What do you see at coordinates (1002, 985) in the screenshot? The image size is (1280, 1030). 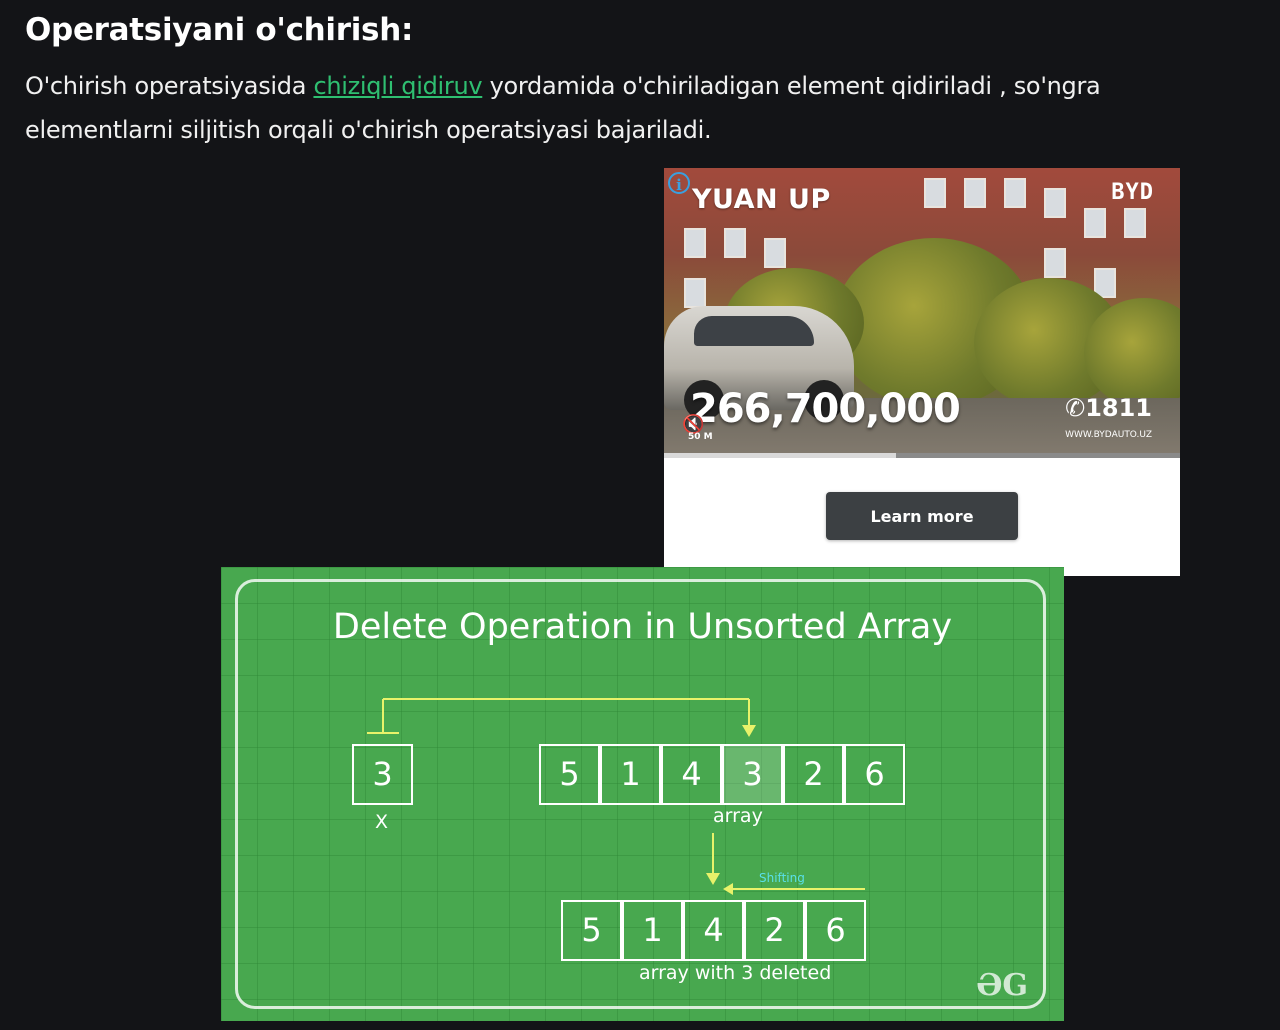 I see `gg-logo: ƏG` at bounding box center [1002, 985].